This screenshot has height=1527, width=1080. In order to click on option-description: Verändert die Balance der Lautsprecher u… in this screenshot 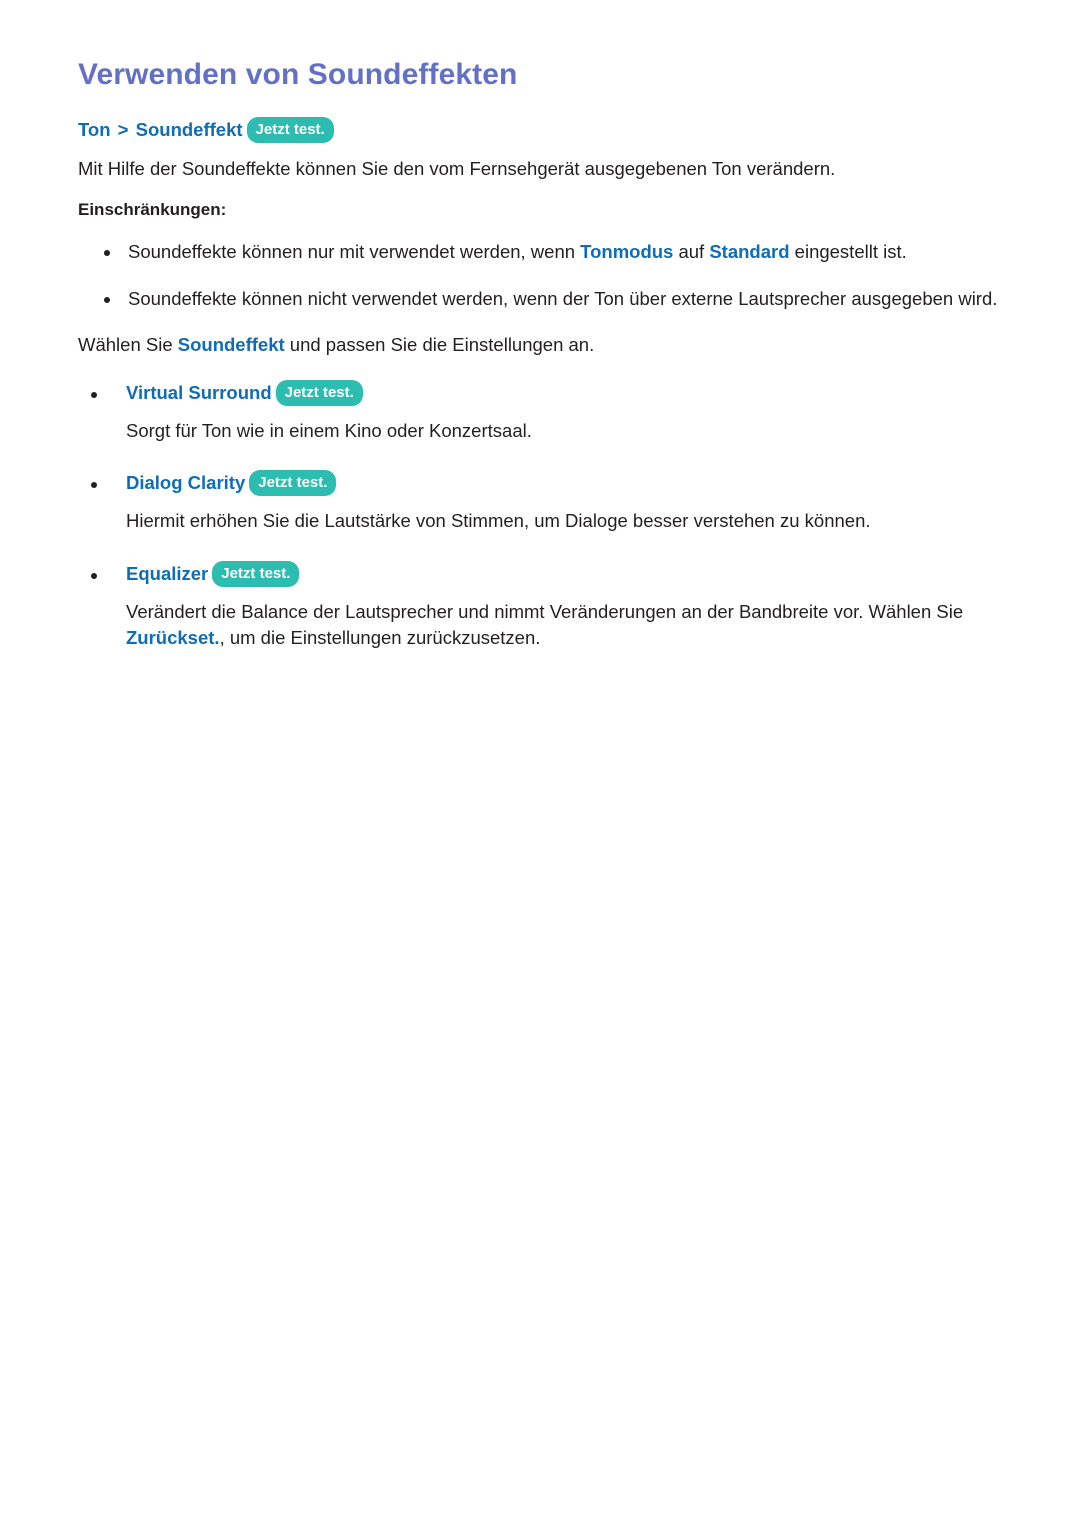, I will do `click(564, 625)`.